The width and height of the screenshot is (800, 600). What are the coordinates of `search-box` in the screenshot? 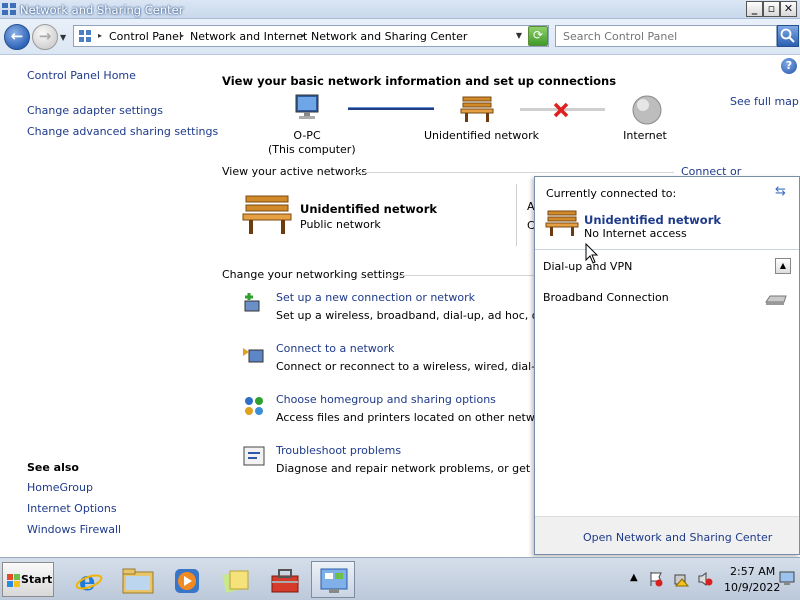 It's located at (666, 36).